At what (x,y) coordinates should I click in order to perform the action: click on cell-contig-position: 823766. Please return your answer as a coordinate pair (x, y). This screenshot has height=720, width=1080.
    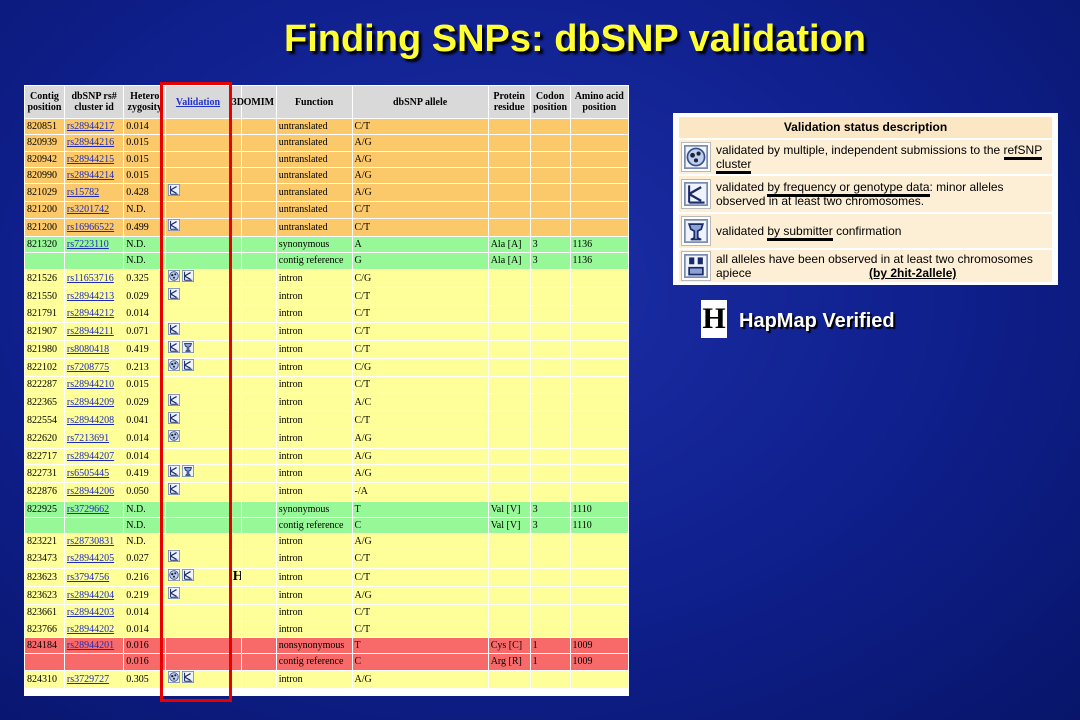
    Looking at the image, I should click on (44, 629).